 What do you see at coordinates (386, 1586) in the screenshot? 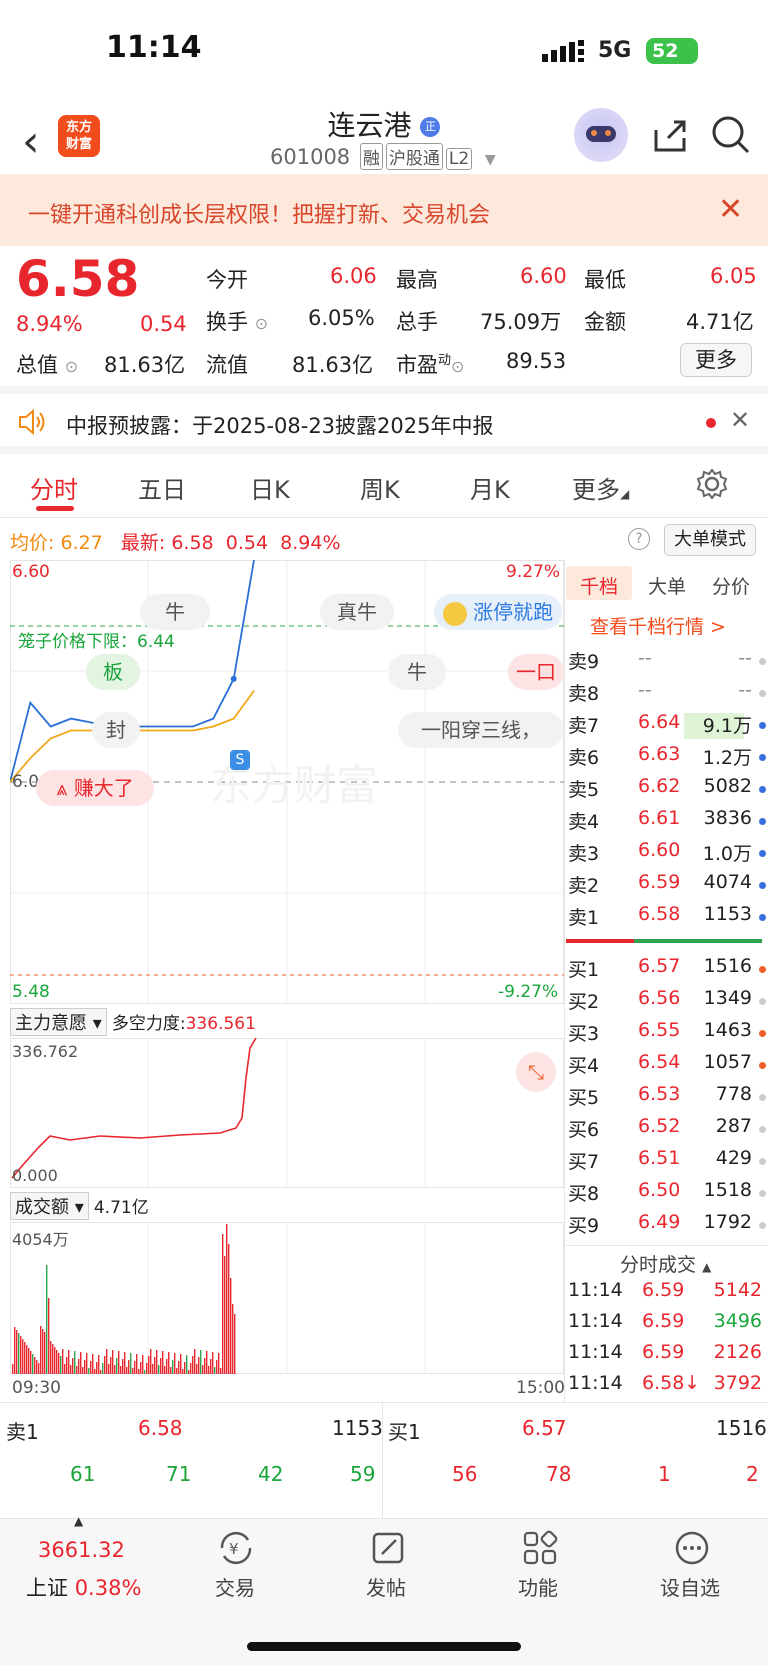
I see `nav-post: 发帖` at bounding box center [386, 1586].